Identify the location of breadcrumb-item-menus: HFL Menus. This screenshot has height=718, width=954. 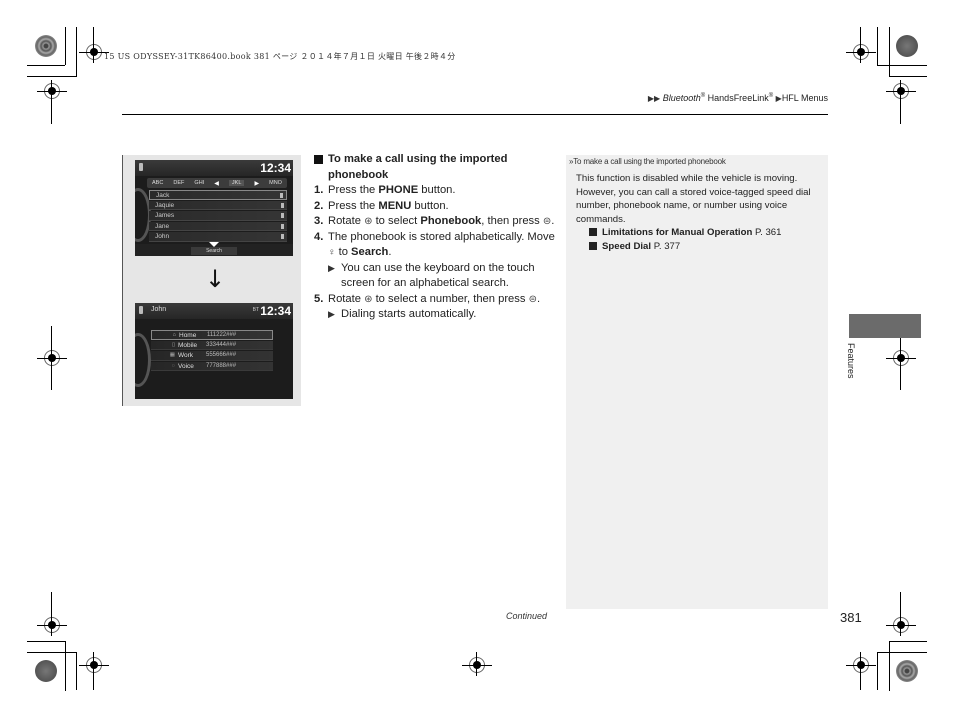
(805, 98).